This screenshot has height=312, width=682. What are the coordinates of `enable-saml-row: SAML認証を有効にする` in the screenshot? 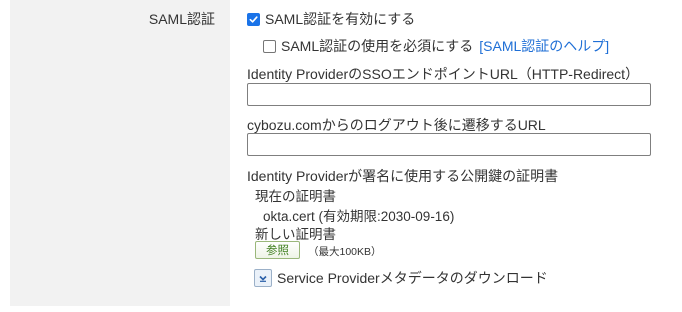 It's located at (331, 19).